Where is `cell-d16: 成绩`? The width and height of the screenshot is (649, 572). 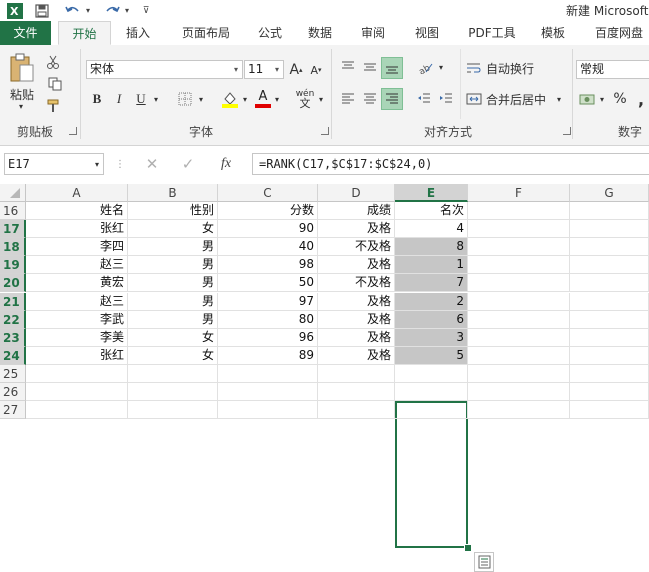
cell-d16: 成绩 is located at coordinates (356, 211).